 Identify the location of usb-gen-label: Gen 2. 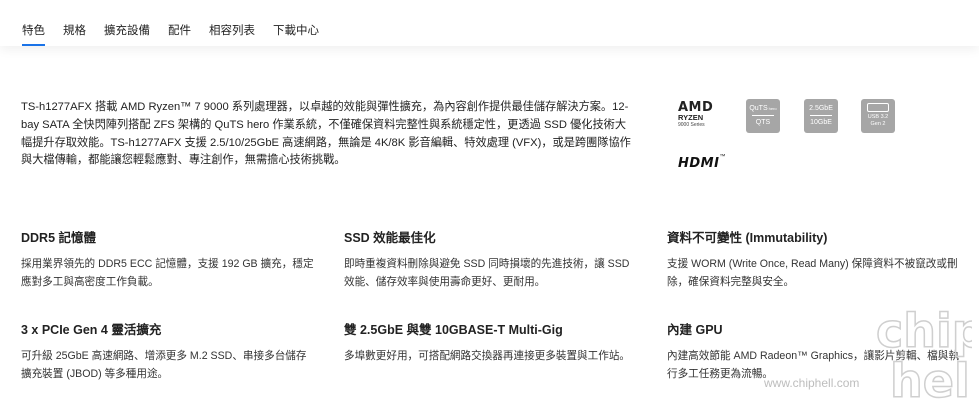
(878, 124).